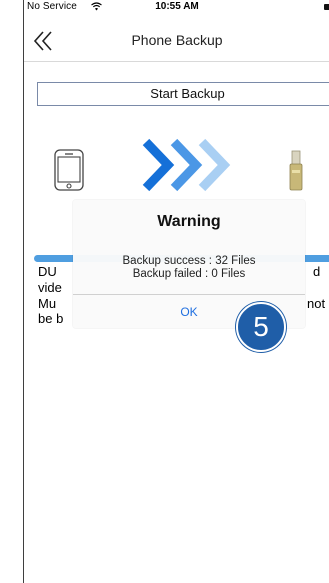  Describe the element at coordinates (296, 170) in the screenshot. I see `usb-drive-icon` at that location.